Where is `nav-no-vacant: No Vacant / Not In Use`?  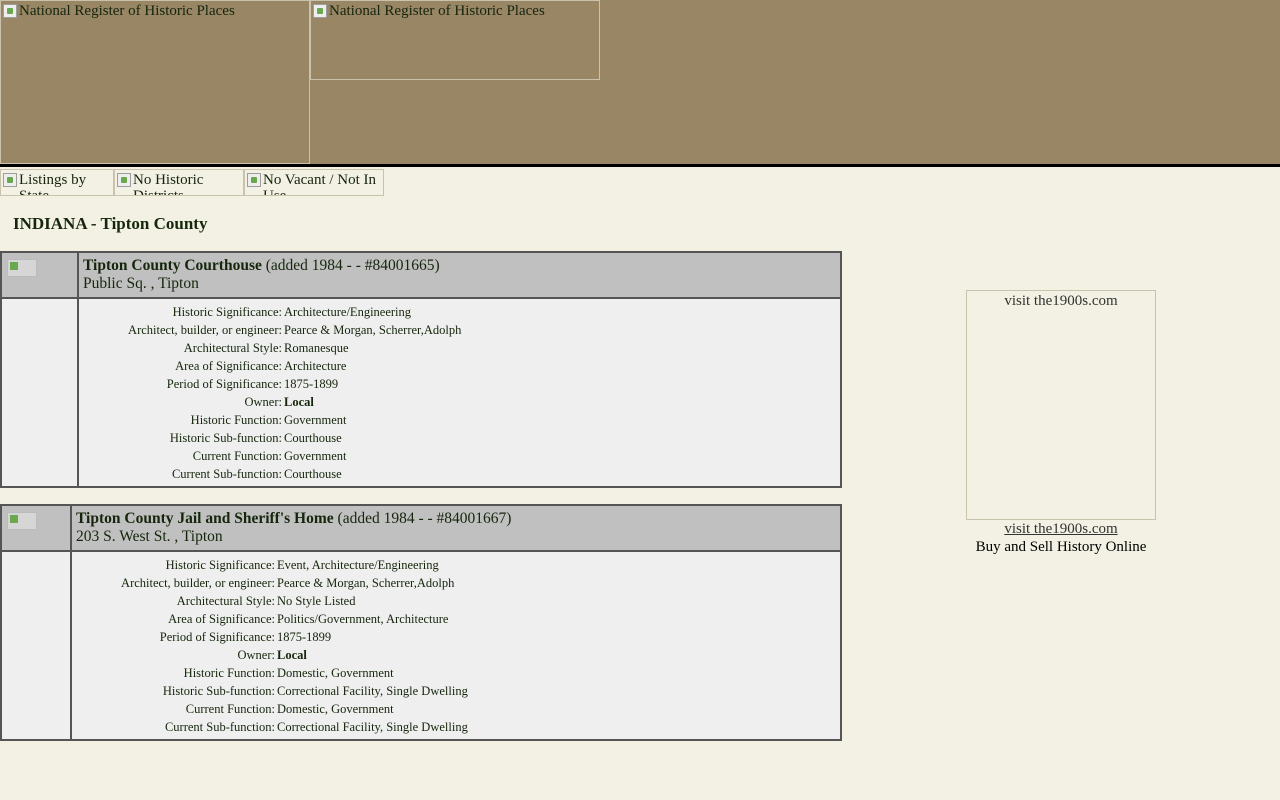 nav-no-vacant: No Vacant / Not In Use is located at coordinates (314, 182).